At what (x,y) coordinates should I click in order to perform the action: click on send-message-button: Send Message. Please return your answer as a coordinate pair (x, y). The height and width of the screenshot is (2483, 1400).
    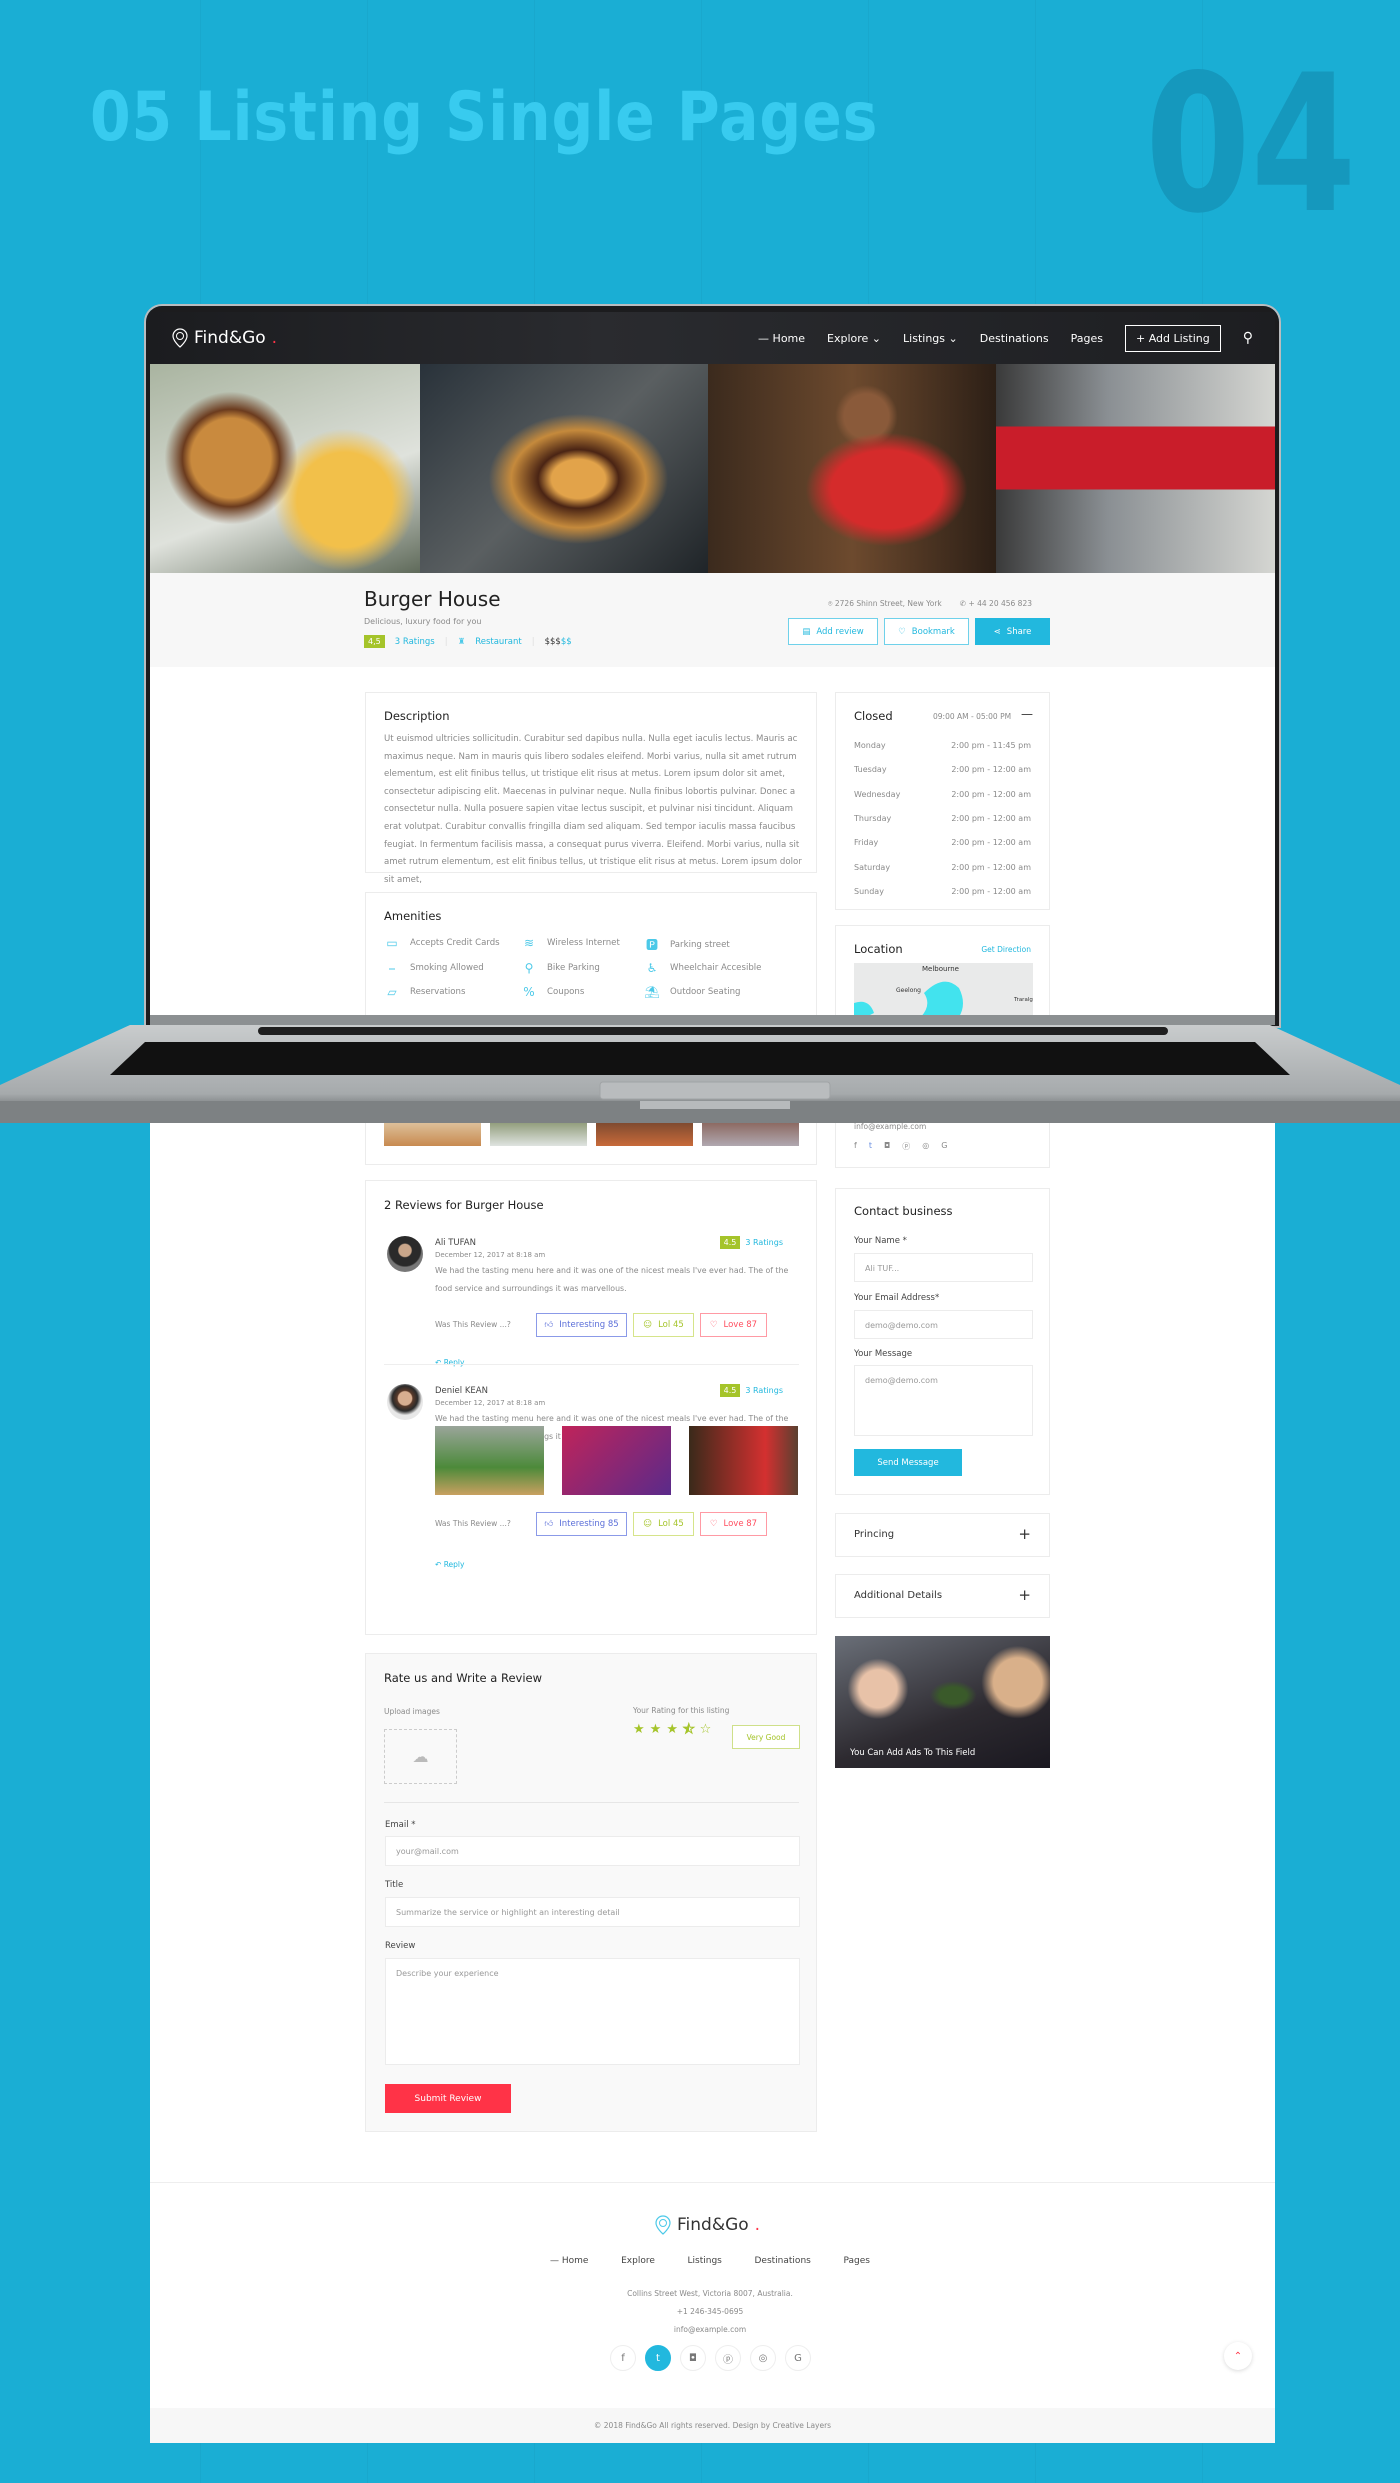
    Looking at the image, I should click on (908, 1462).